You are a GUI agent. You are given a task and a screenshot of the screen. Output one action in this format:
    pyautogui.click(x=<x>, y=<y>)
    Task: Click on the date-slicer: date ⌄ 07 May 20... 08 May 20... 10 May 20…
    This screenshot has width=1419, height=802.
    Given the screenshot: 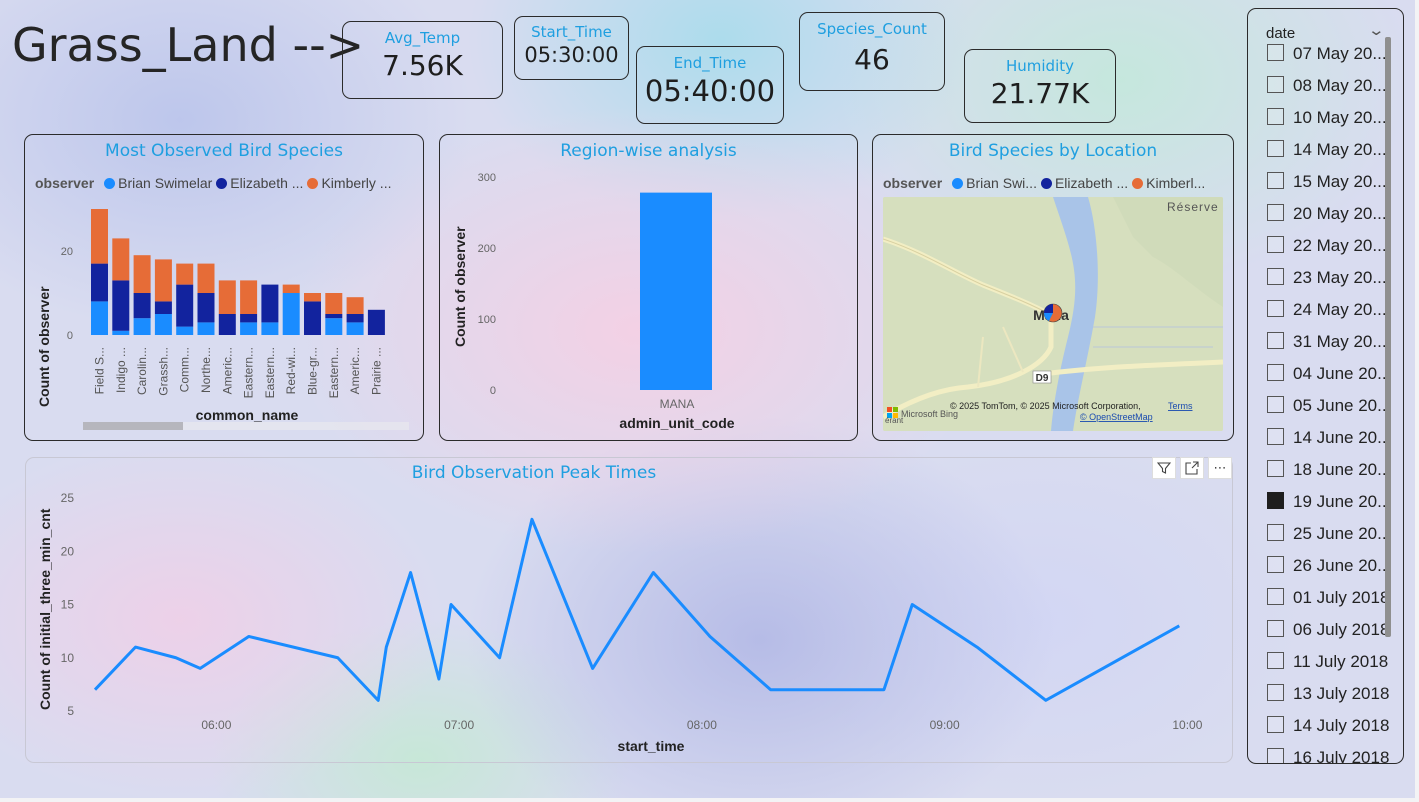 What is the action you would take?
    pyautogui.click(x=1325, y=386)
    